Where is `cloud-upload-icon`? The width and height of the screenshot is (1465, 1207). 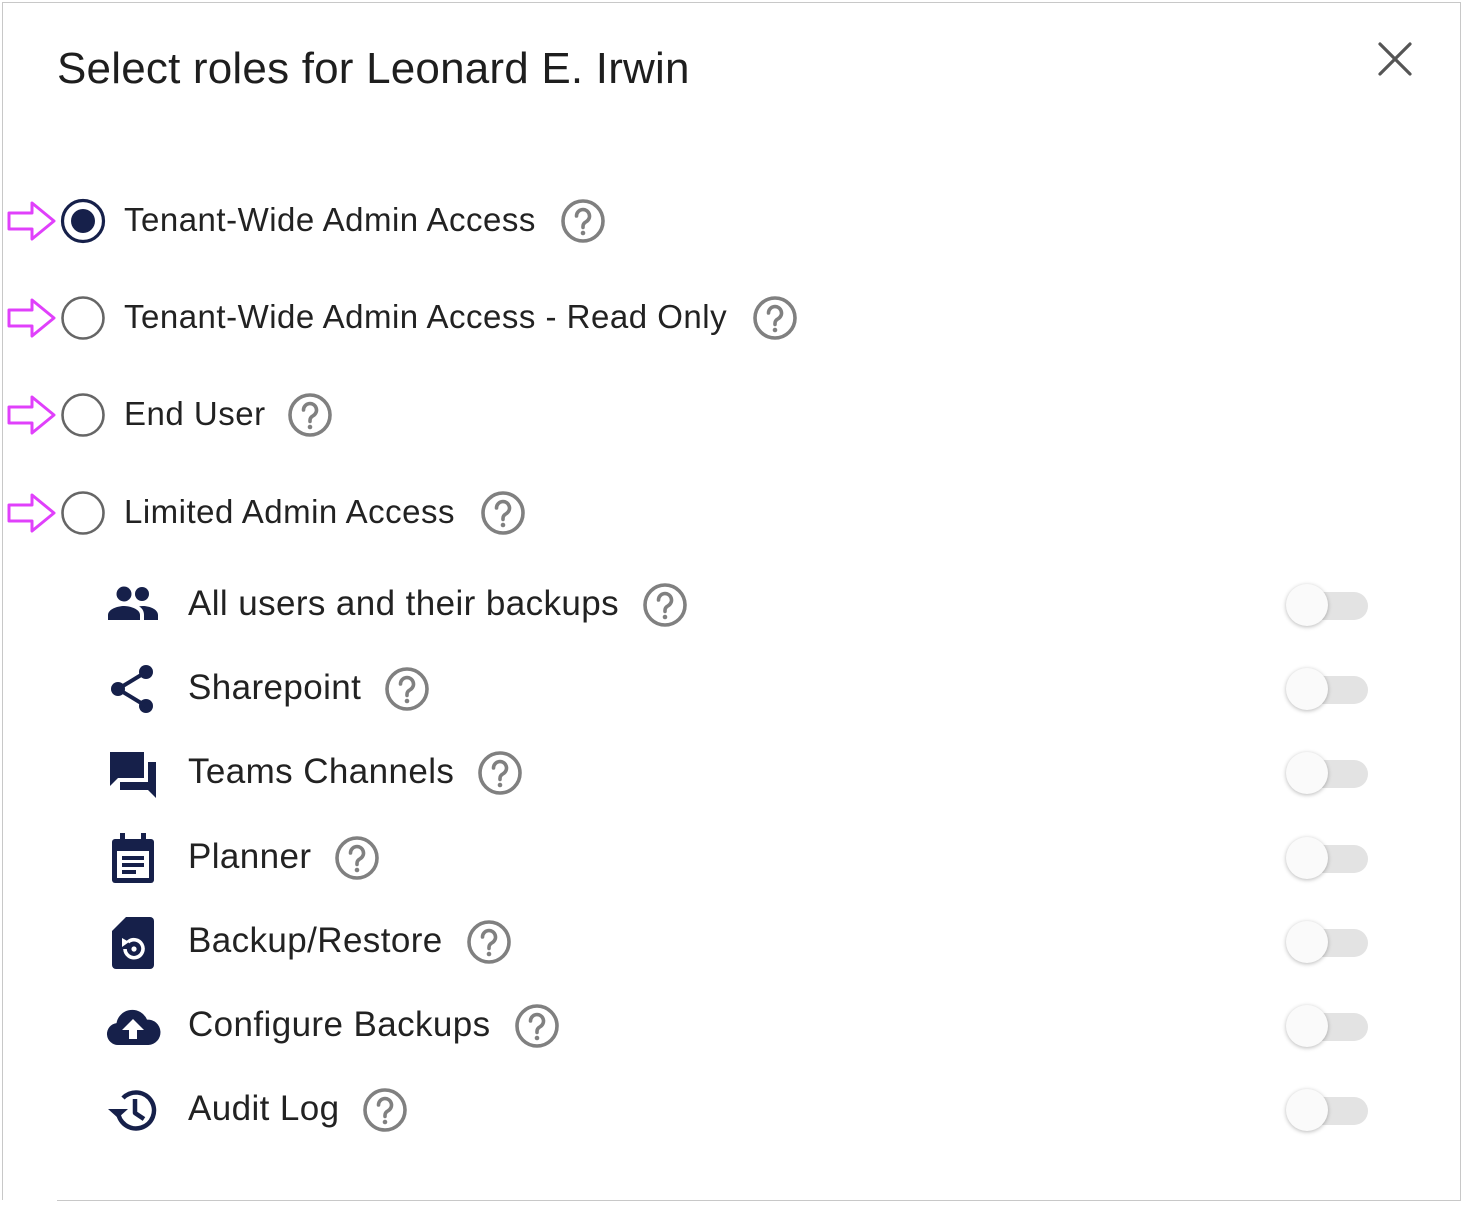
cloud-upload-icon is located at coordinates (133, 1027).